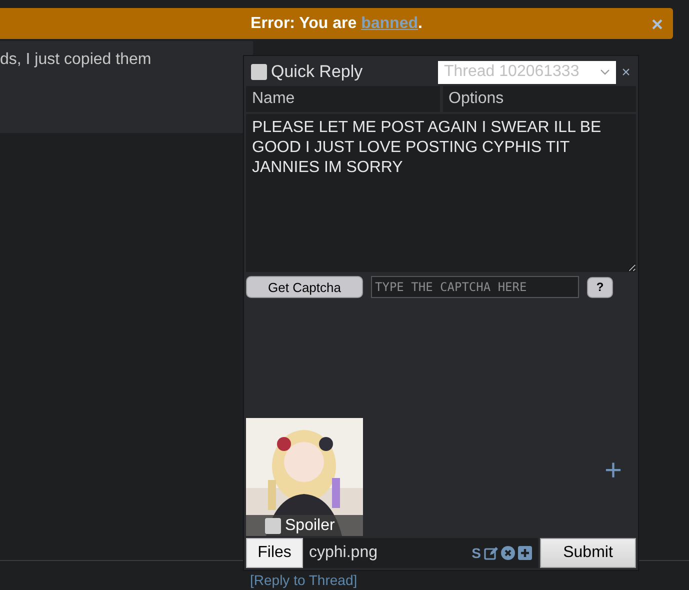  Describe the element at coordinates (317, 72) in the screenshot. I see `window-title: Quick Reply` at that location.